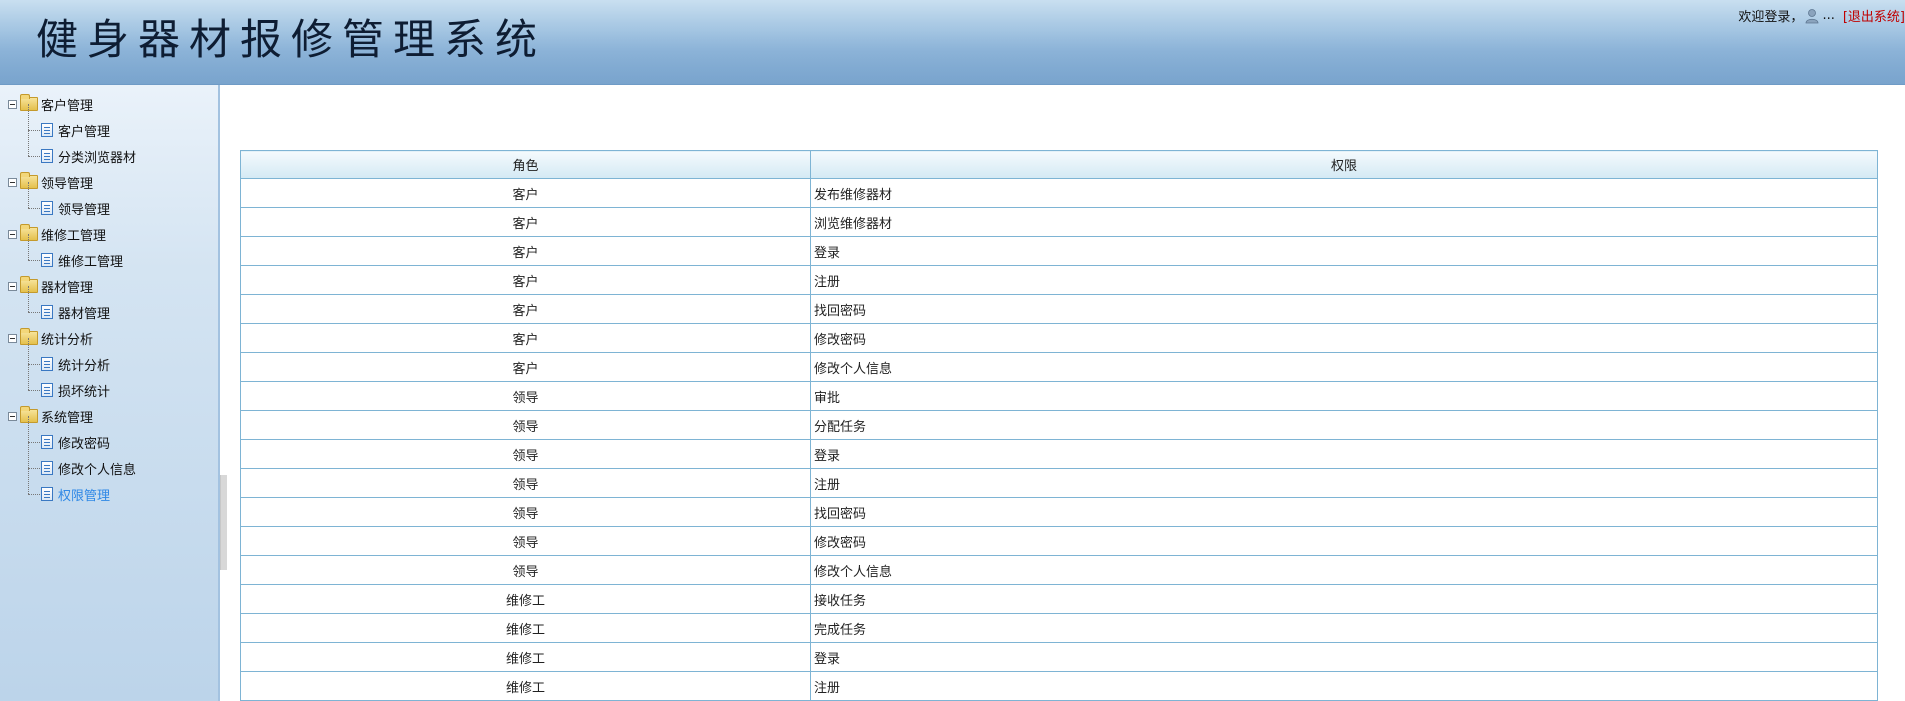  I want to click on table-row: 客户 登录, so click(1059, 251).